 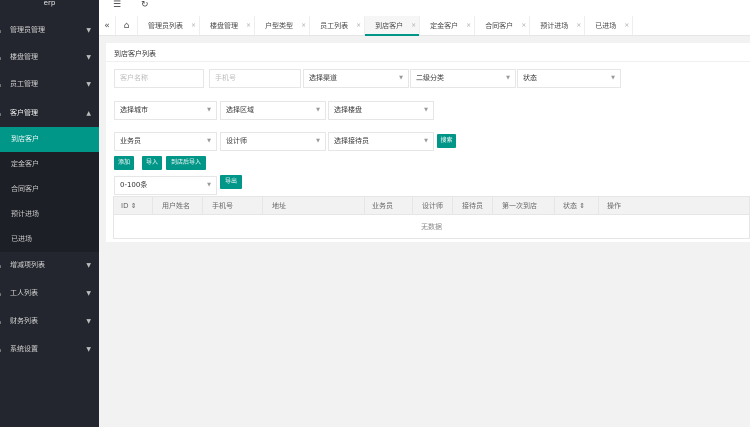 What do you see at coordinates (338, 25) in the screenshot?
I see `tab-staff-list: 员工列表 ×` at bounding box center [338, 25].